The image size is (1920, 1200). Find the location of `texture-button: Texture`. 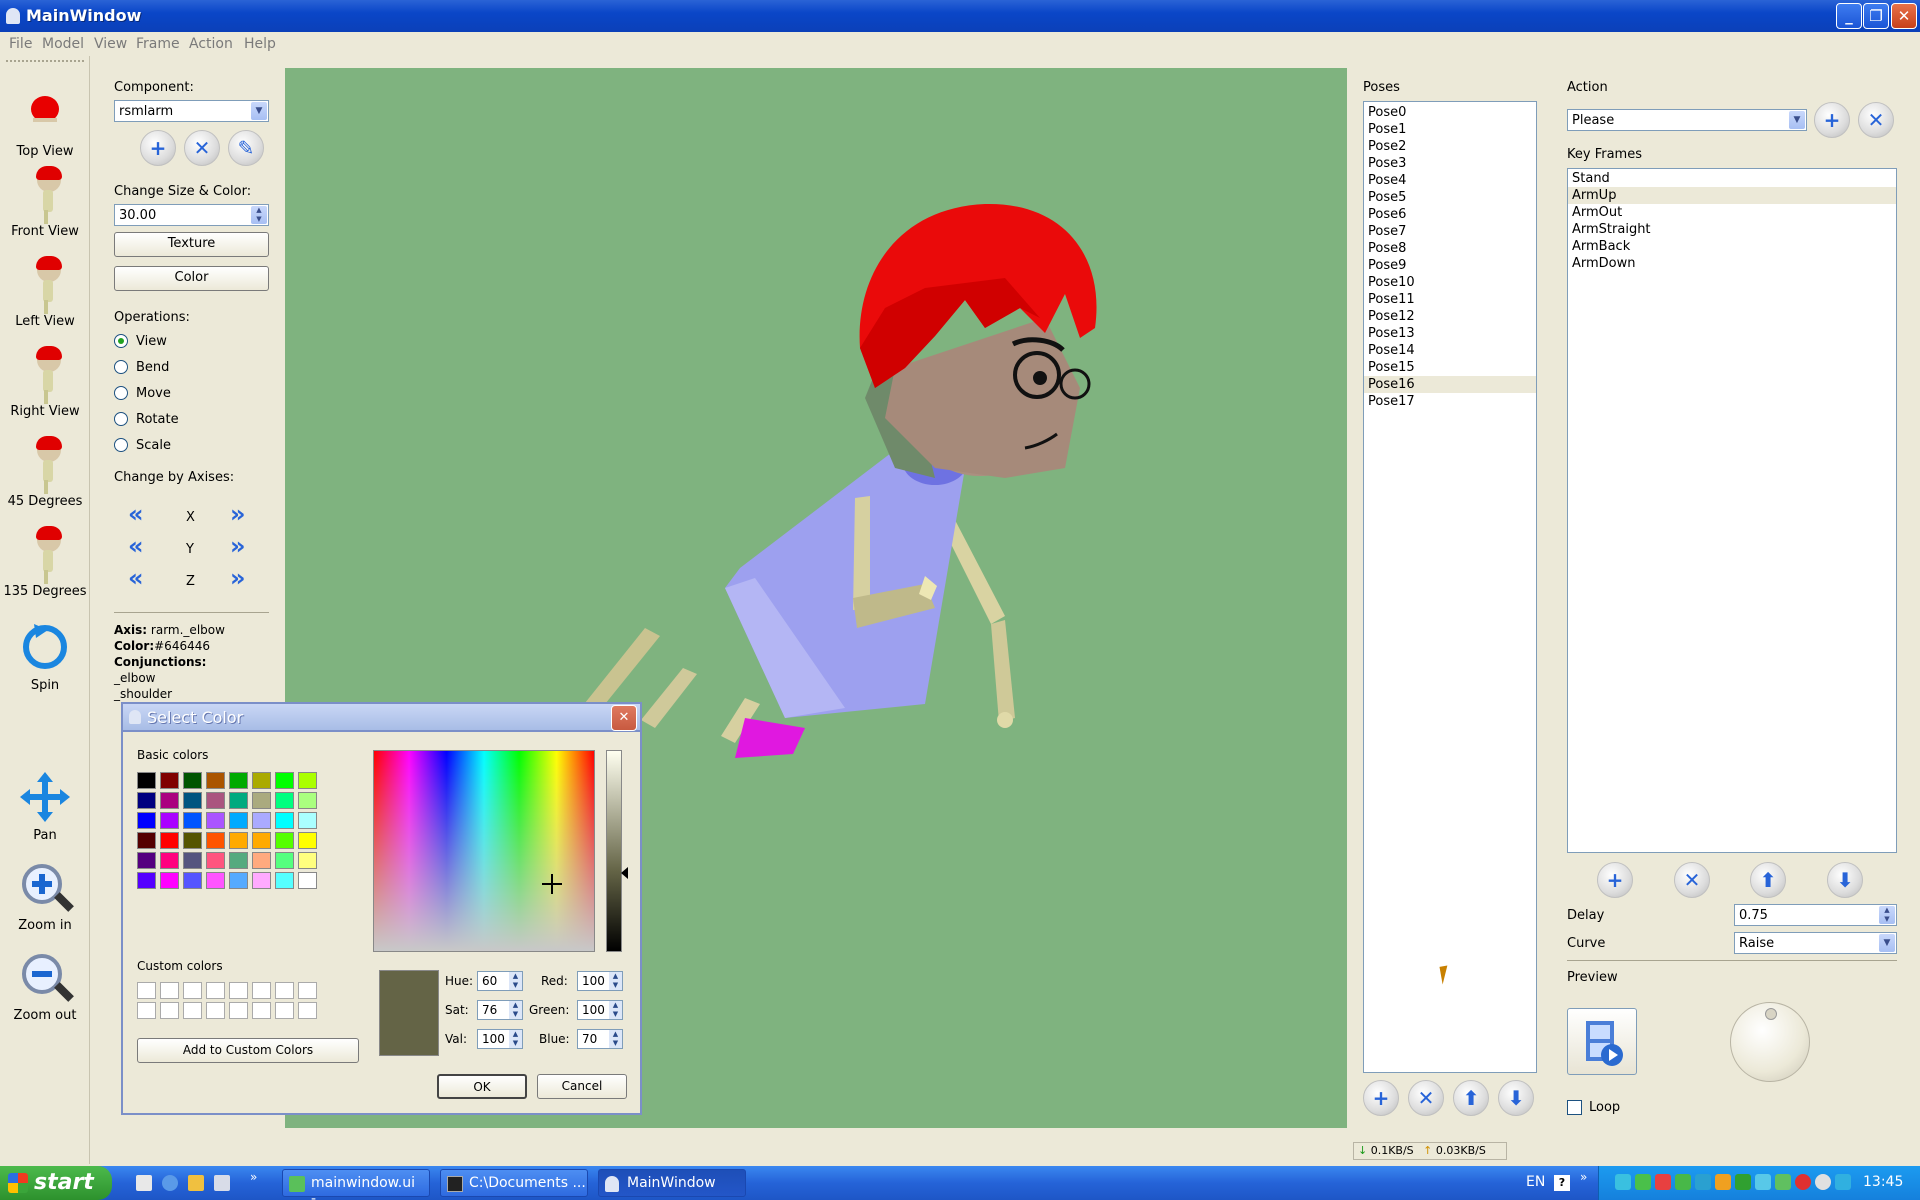

texture-button: Texture is located at coordinates (191, 244).